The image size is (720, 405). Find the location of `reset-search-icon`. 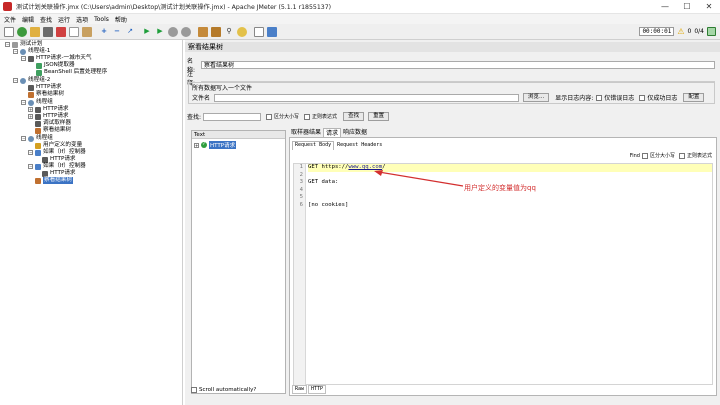

reset-search-icon is located at coordinates (242, 31).